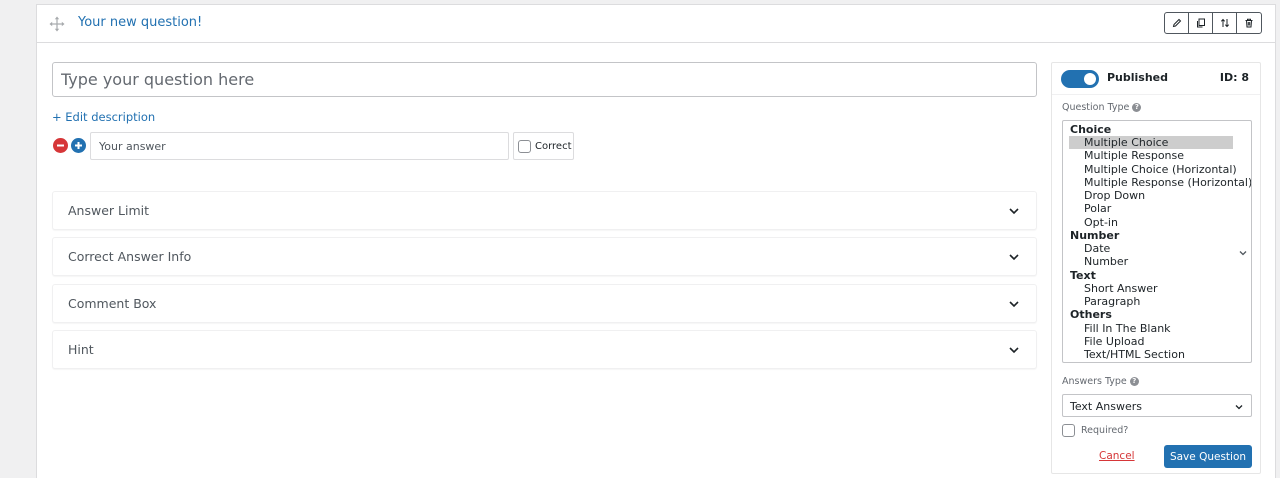 This screenshot has height=478, width=1280. I want to click on question-toolbar, so click(1213, 23).